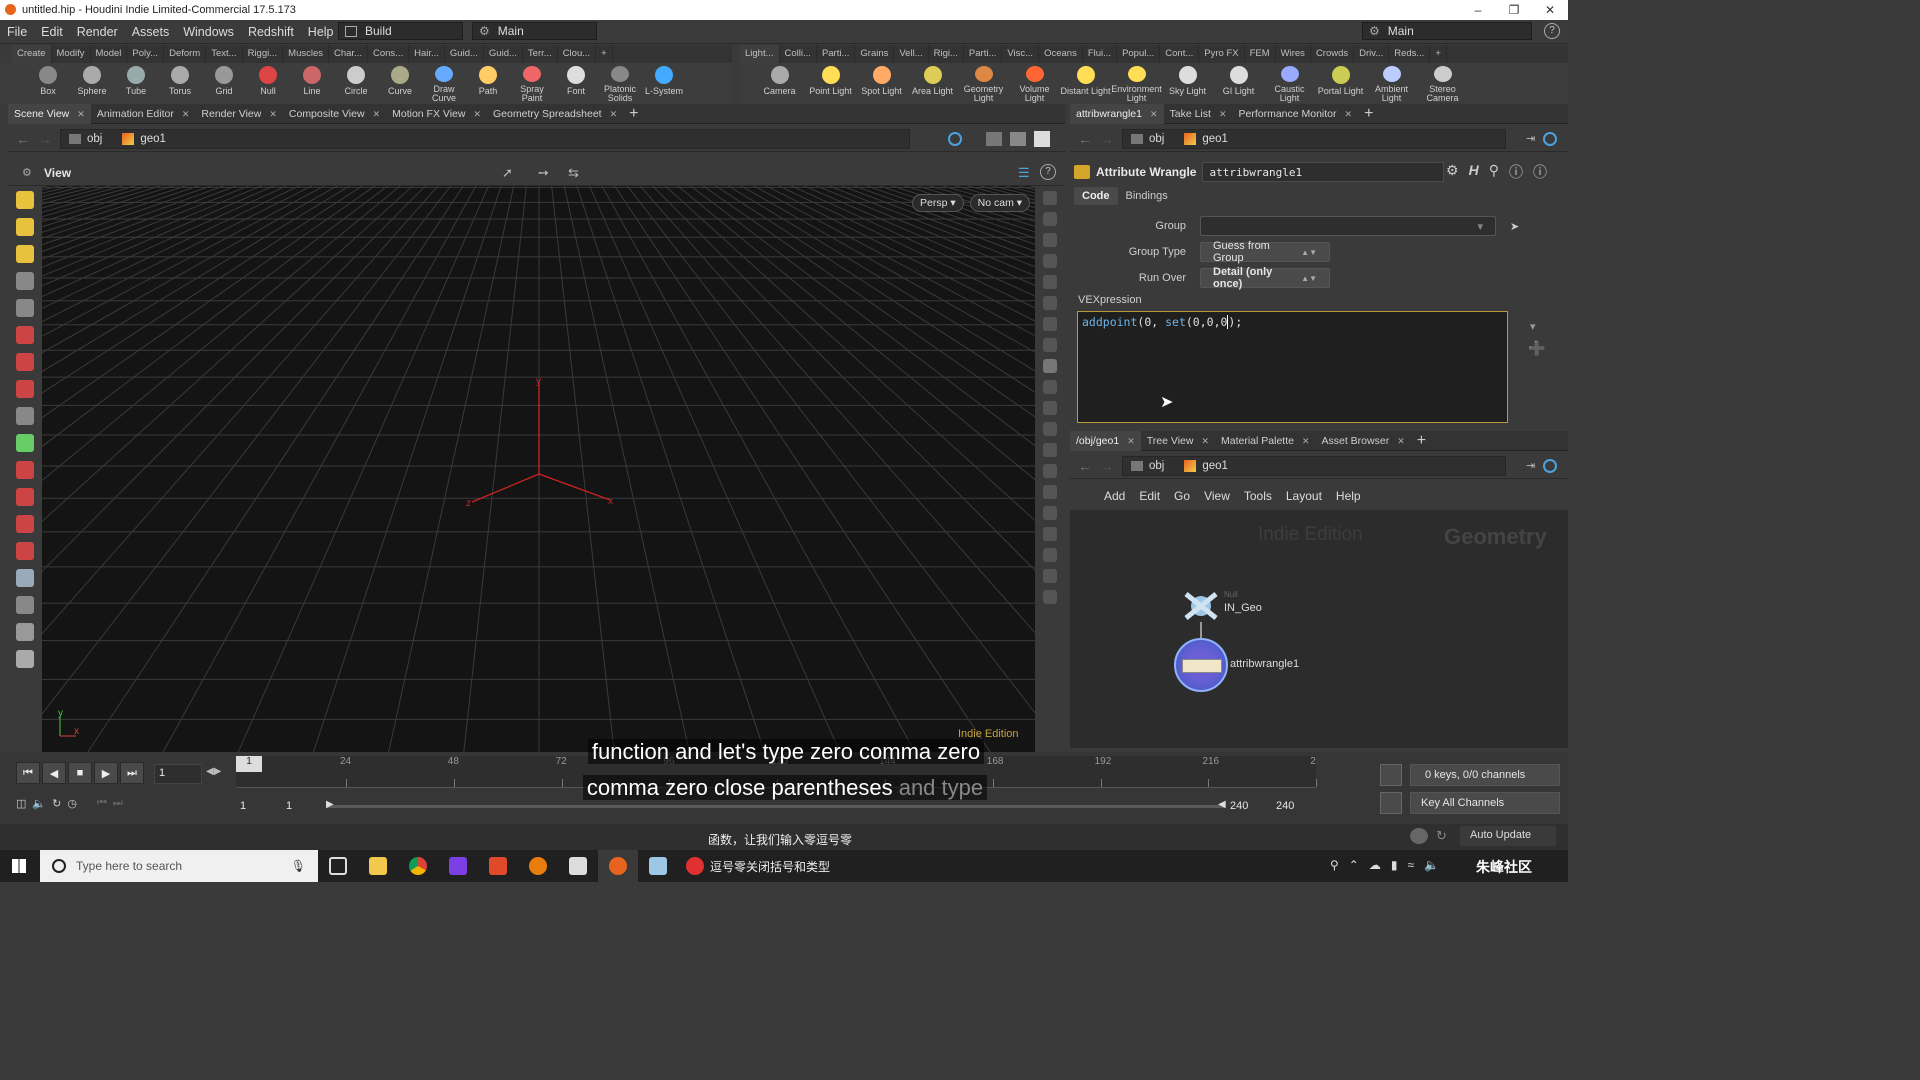 This screenshot has width=1920, height=1080. Describe the element at coordinates (143, 114) in the screenshot. I see `pane-tab: Animation Editor ✕` at that location.